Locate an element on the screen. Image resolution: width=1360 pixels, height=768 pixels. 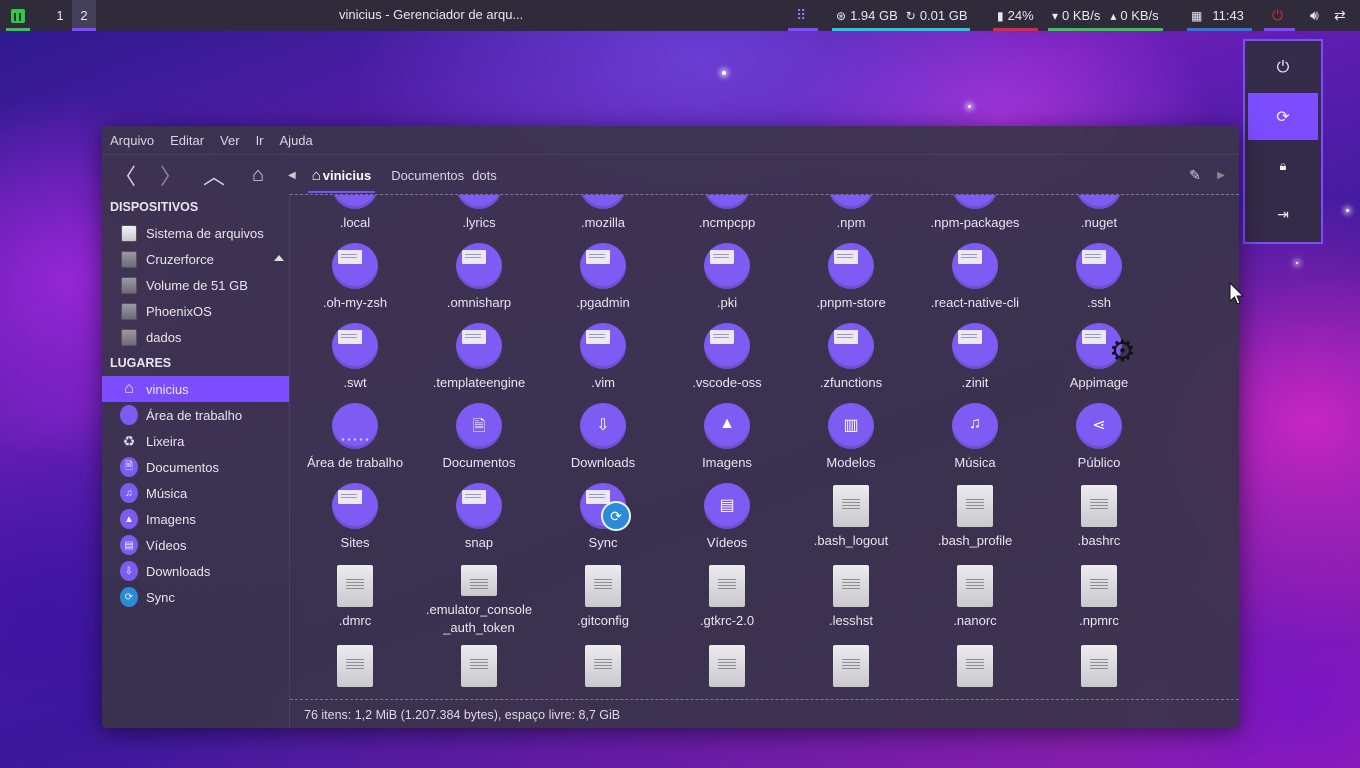
sidebar-item-pictures: ▲ Imagens is located at coordinates (195, 519).